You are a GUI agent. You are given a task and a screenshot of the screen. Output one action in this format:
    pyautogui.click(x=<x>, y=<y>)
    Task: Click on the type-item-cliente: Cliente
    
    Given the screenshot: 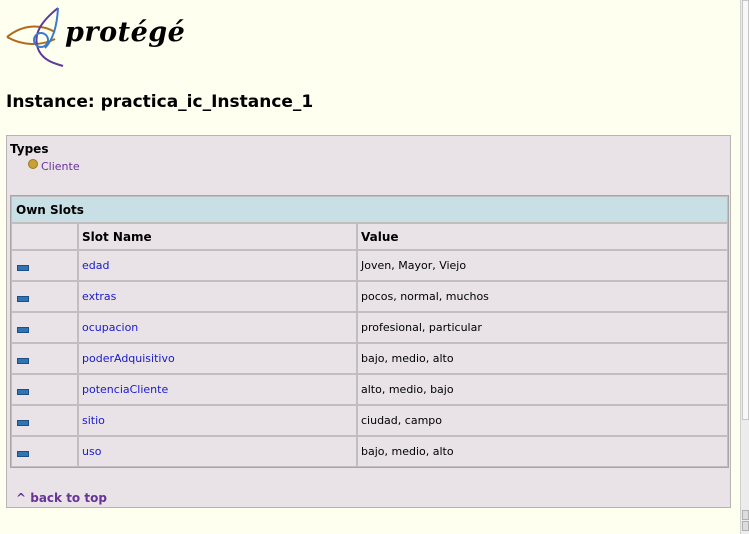 What is the action you would take?
    pyautogui.click(x=54, y=165)
    